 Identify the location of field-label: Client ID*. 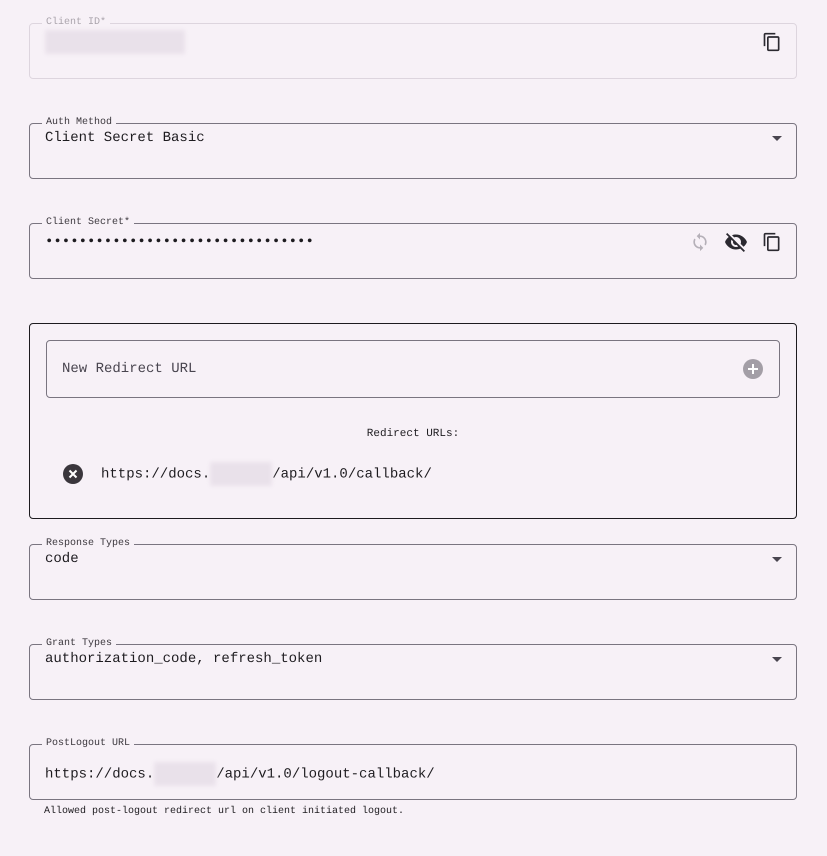
(76, 23).